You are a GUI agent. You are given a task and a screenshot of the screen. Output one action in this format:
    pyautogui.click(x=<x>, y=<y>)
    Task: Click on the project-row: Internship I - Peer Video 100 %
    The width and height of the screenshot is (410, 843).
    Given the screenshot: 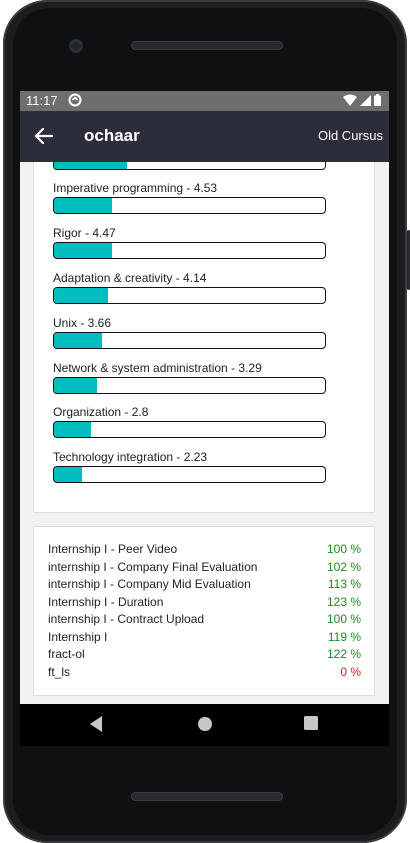 What is the action you would take?
    pyautogui.click(x=204, y=549)
    